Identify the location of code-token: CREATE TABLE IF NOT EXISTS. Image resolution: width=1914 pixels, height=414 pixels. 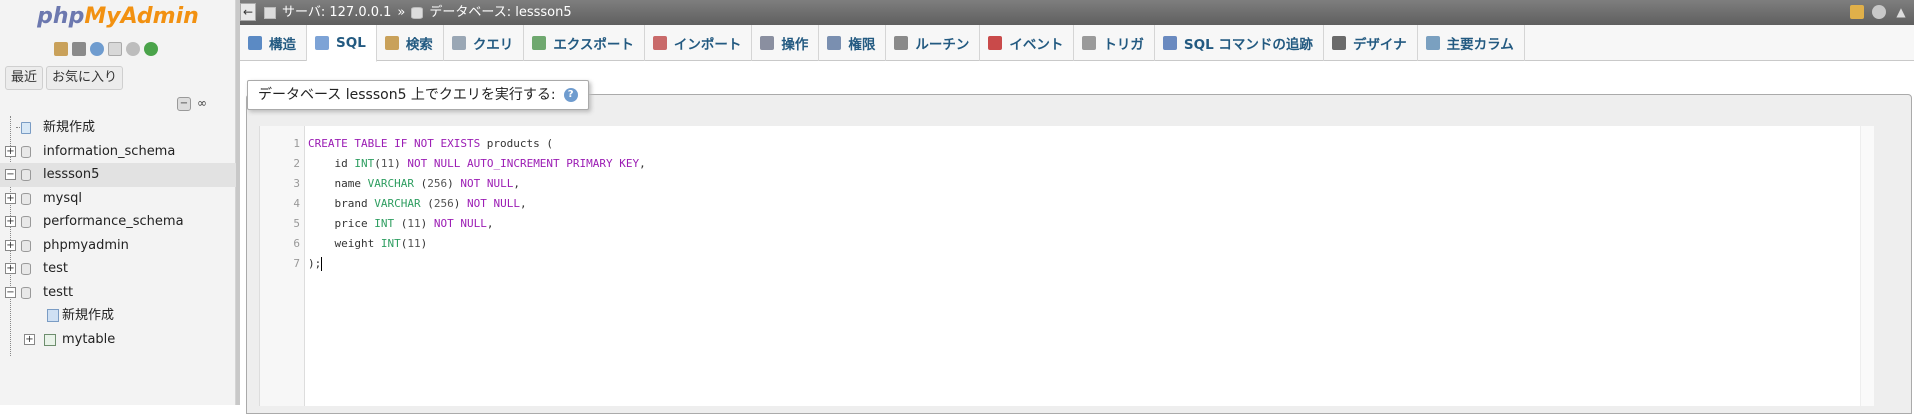
(394, 143).